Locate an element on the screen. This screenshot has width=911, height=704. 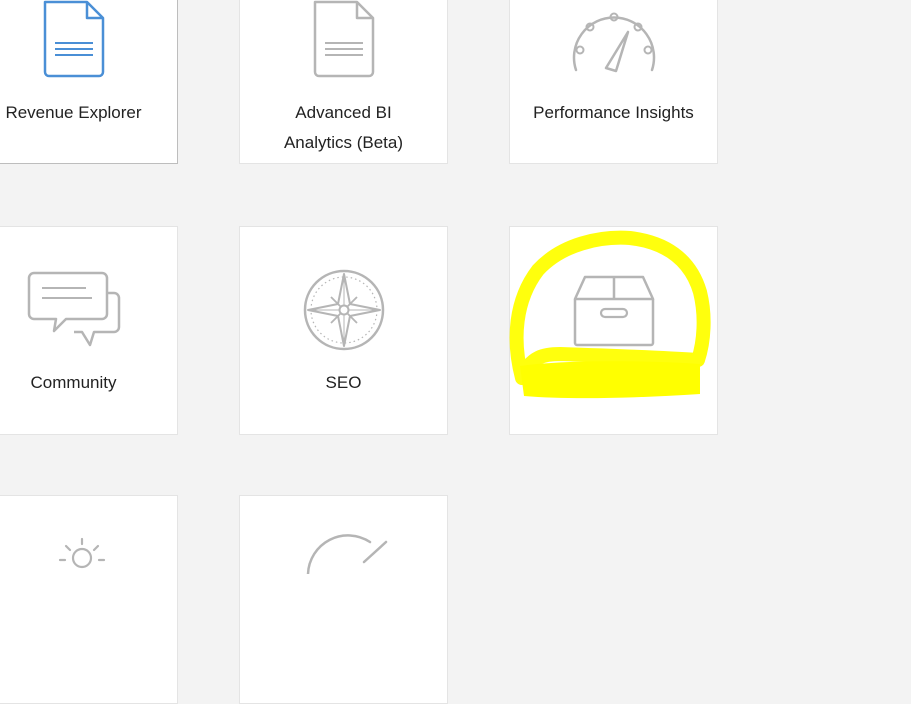
tile-advanced-bi-analytics: Advanced BI Analytics (Beta) is located at coordinates (343, 82).